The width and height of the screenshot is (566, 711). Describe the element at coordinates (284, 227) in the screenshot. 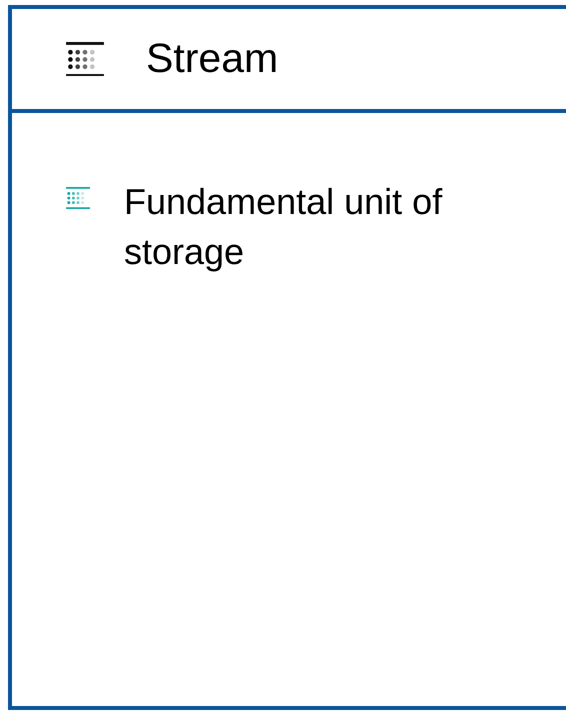

I see `item-text: Fundamental unit of storage` at that location.